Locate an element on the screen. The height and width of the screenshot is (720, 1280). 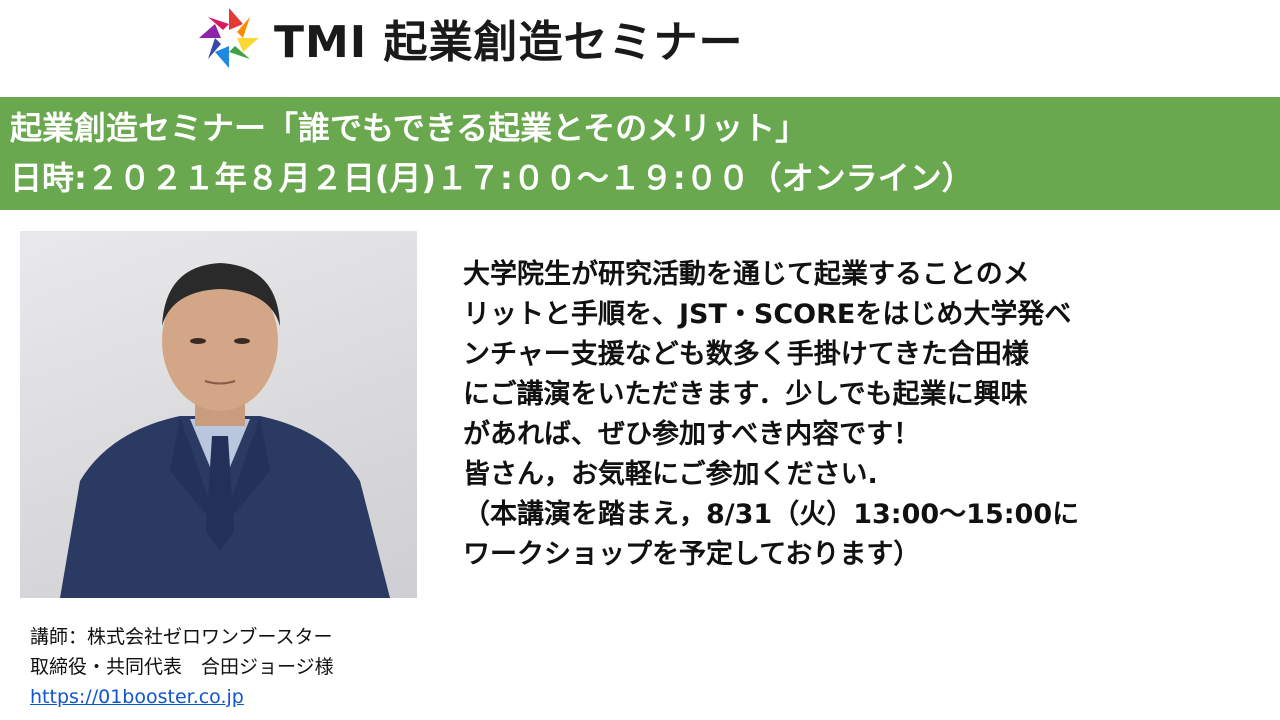
description-line: 皆さん，お気軽にご参加ください. is located at coordinates (670, 474).